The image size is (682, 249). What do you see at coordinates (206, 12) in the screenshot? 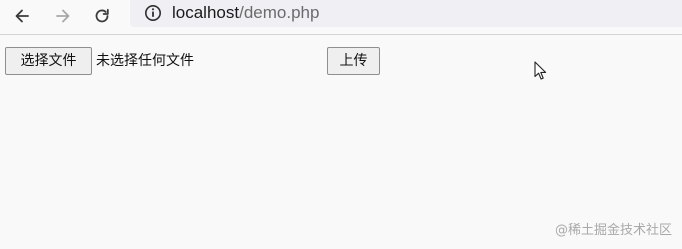
I see `url-host: localhost` at bounding box center [206, 12].